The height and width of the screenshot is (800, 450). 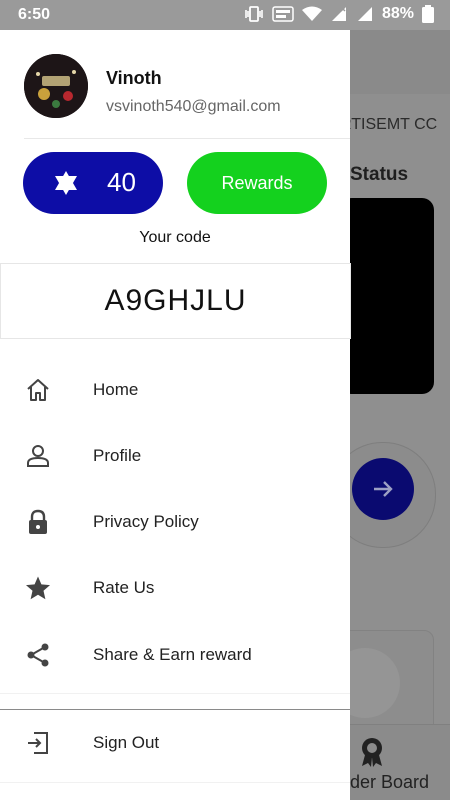 I want to click on arrow-right-icon, so click(x=383, y=489).